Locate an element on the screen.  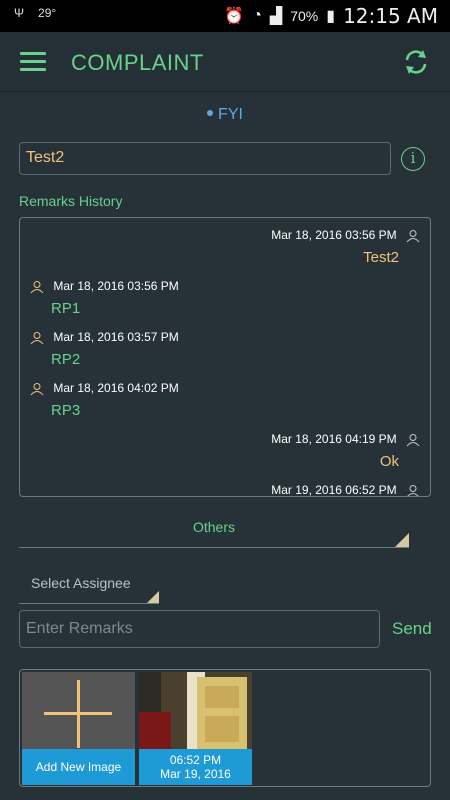
signal-icon: ▟ is located at coordinates (276, 16).